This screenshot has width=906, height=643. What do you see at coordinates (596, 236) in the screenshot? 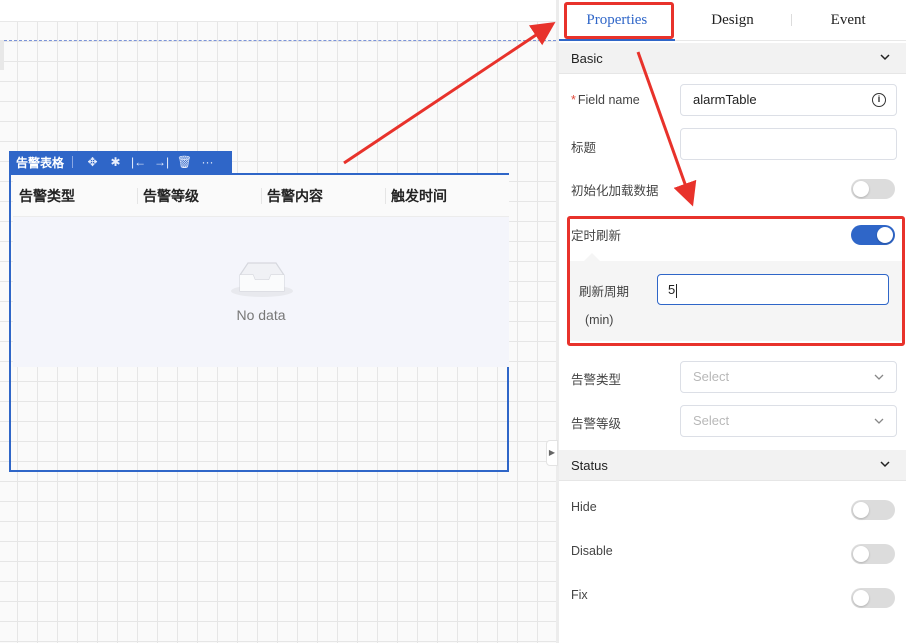
I see `timed-refresh-label: 定时刷新` at bounding box center [596, 236].